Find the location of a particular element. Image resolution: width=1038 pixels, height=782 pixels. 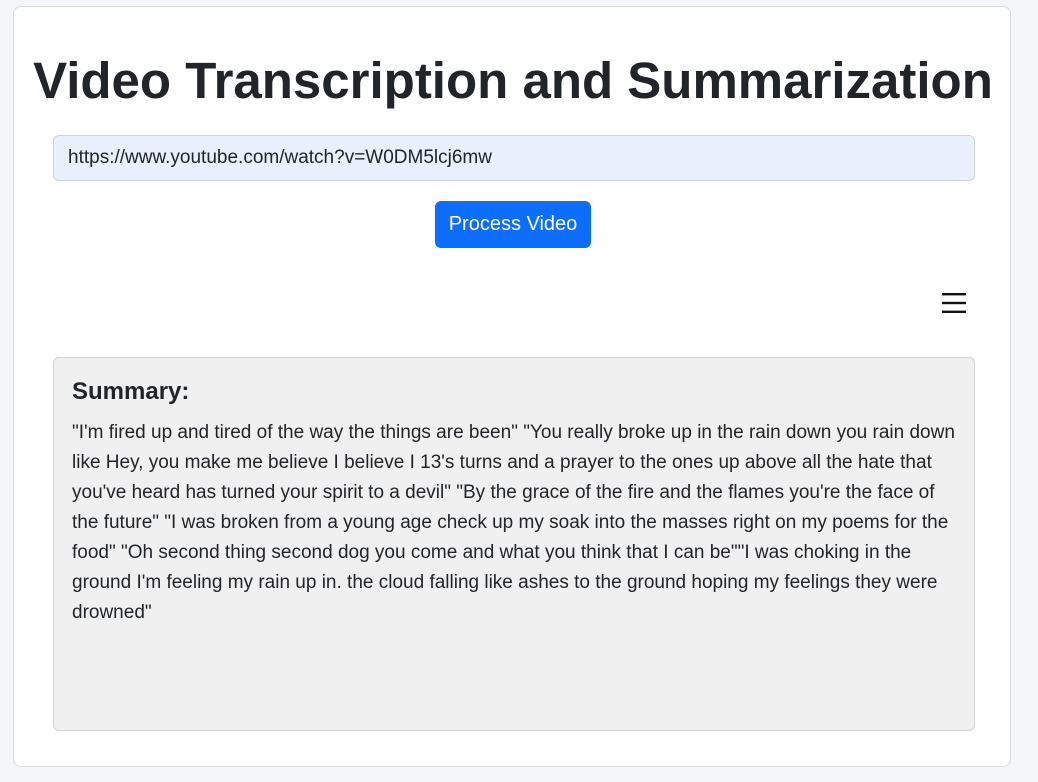

video-url-input is located at coordinates (514, 158).